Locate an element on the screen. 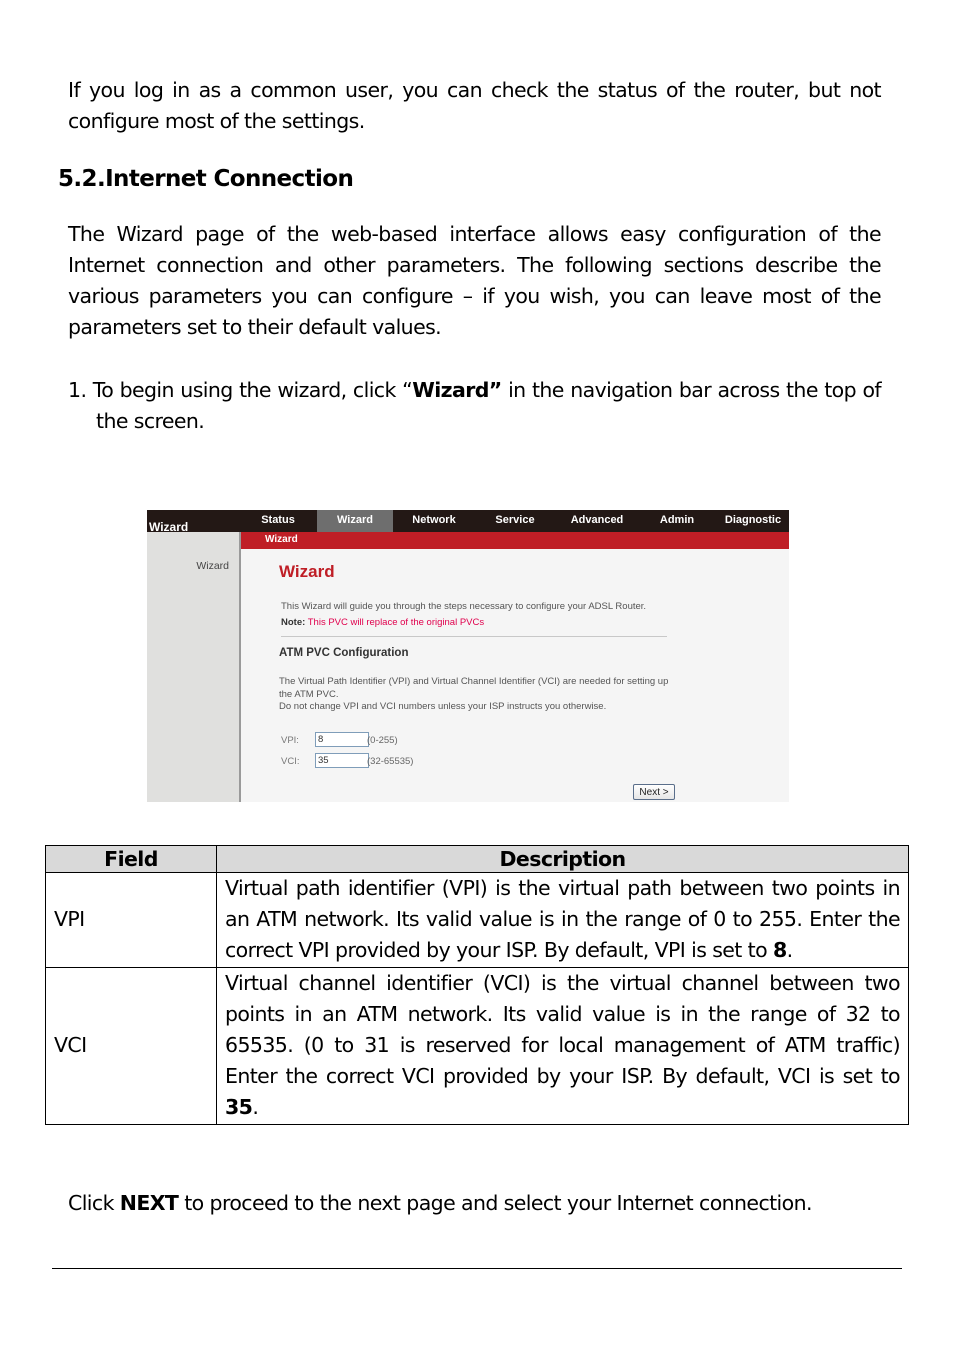  nav-network: Network is located at coordinates (434, 521).